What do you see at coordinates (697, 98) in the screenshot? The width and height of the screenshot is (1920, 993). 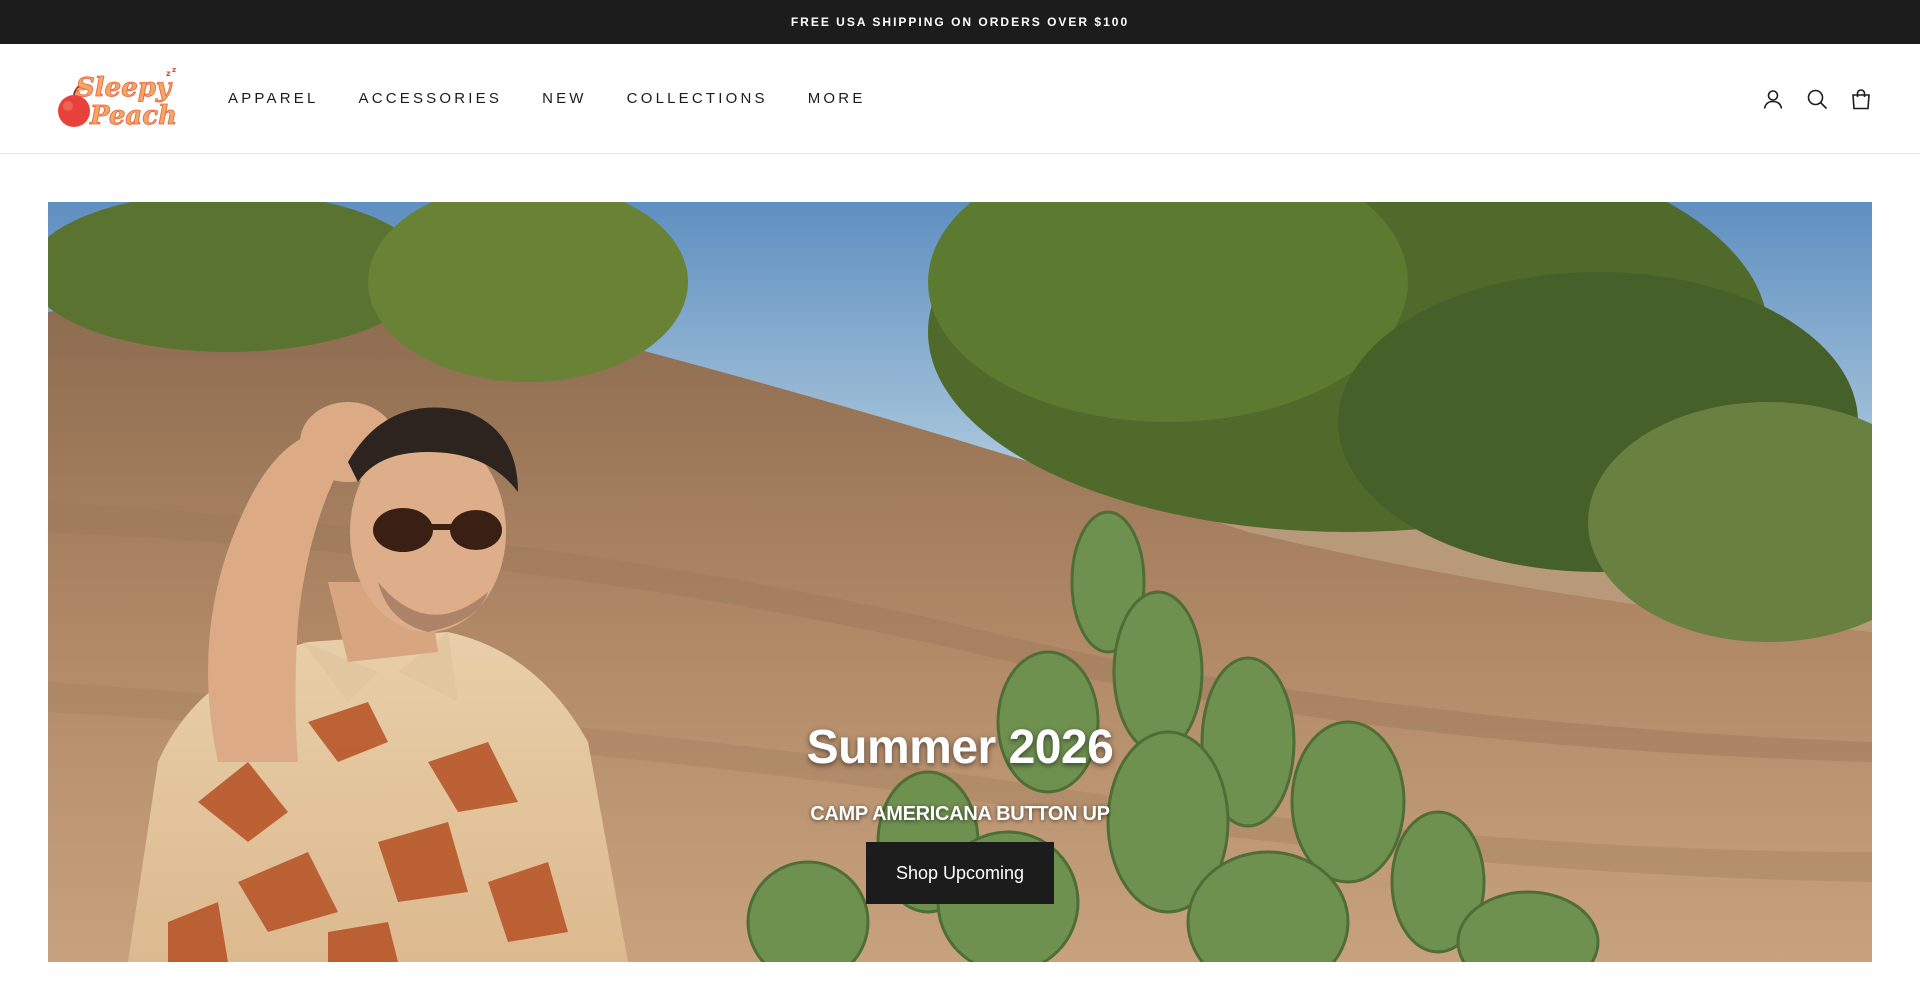 I see `nav-item-collections: COLLECTIONS` at bounding box center [697, 98].